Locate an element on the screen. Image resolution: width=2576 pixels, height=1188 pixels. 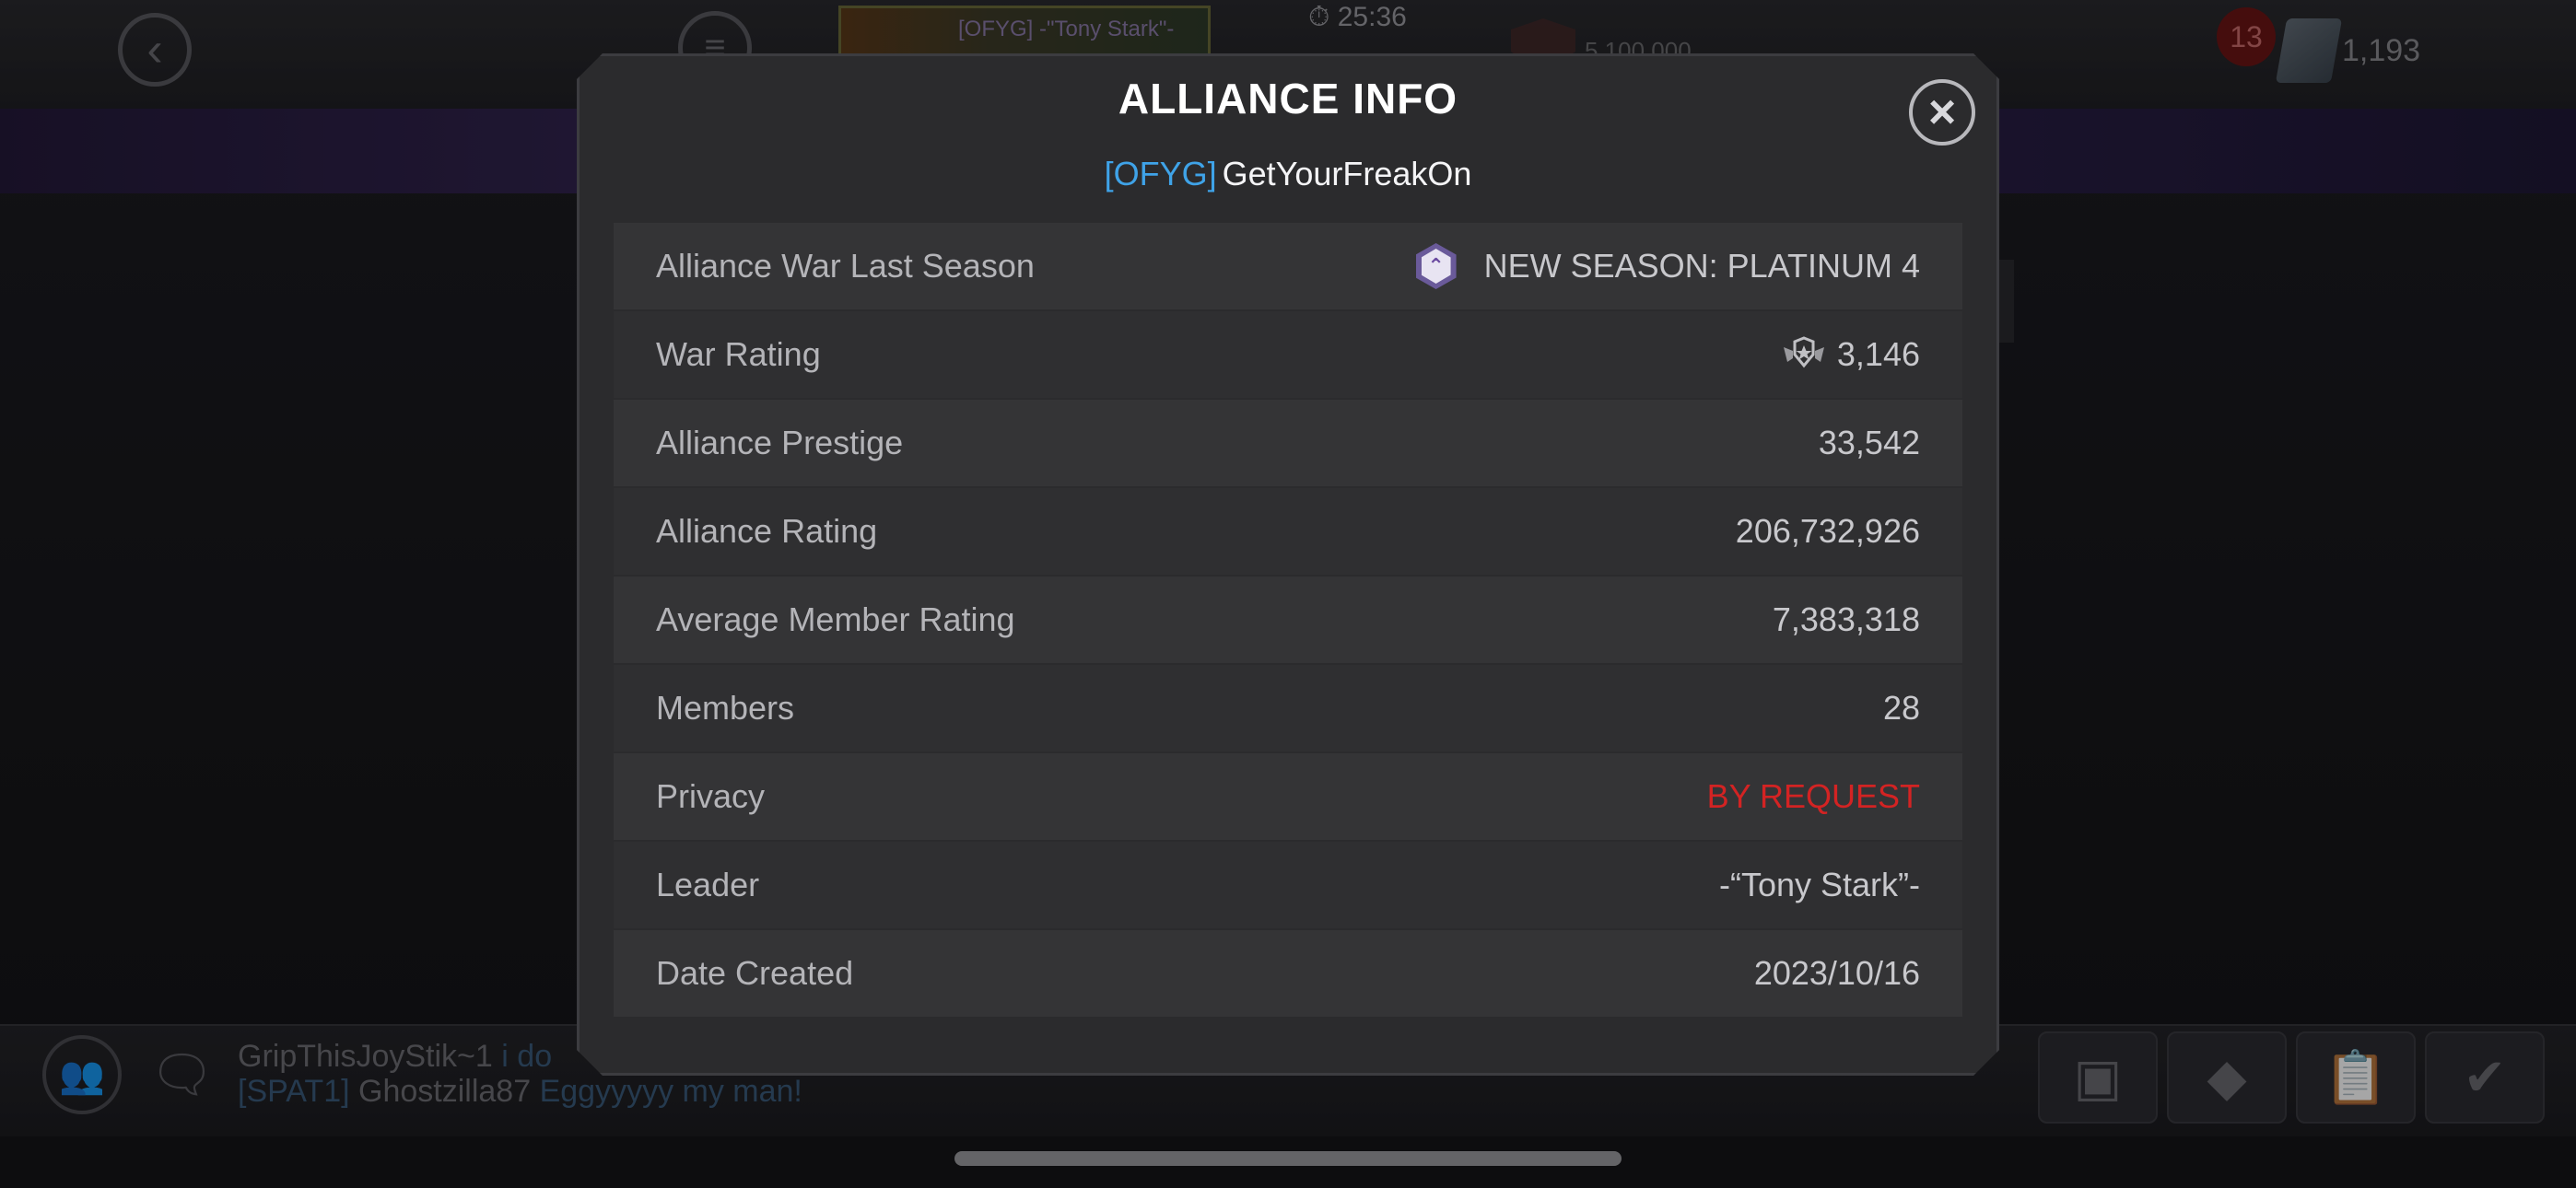
close-button: × is located at coordinates (1942, 112).